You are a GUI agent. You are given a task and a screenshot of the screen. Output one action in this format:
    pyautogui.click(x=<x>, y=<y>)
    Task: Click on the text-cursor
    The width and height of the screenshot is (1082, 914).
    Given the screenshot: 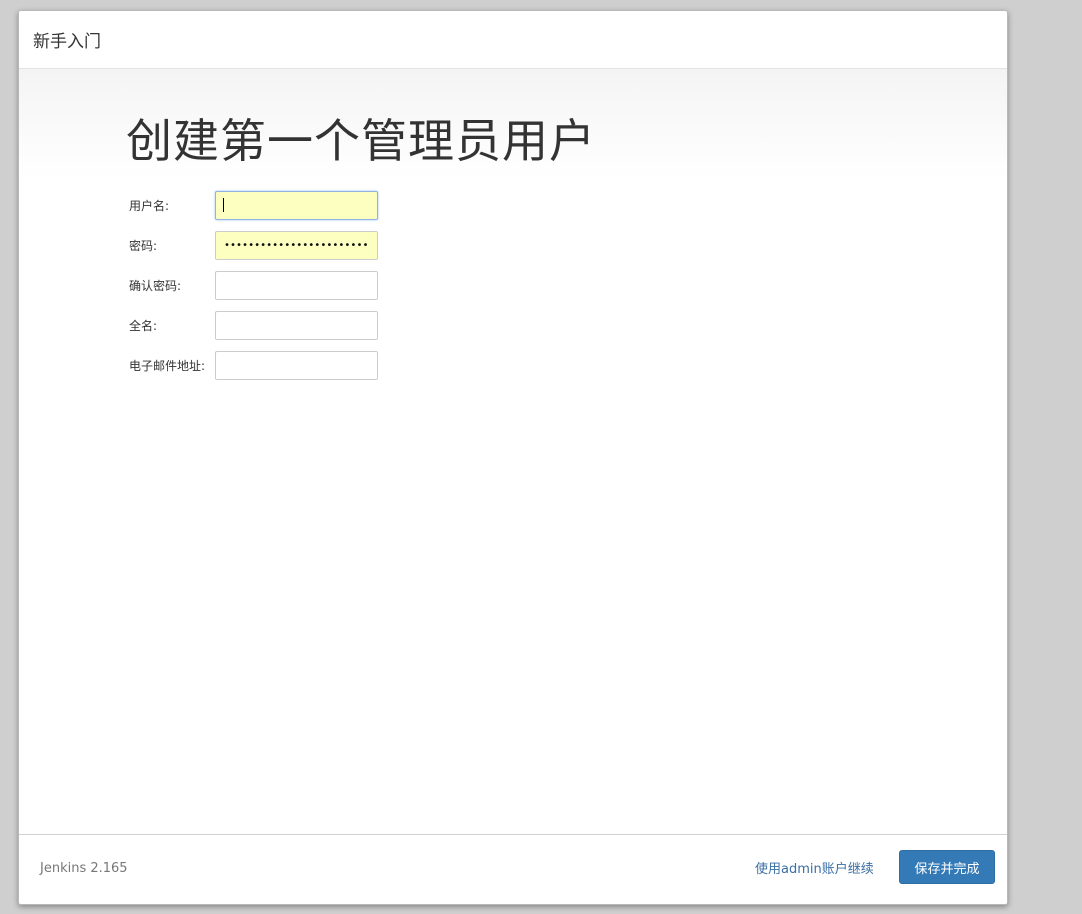 What is the action you would take?
    pyautogui.click(x=223, y=204)
    